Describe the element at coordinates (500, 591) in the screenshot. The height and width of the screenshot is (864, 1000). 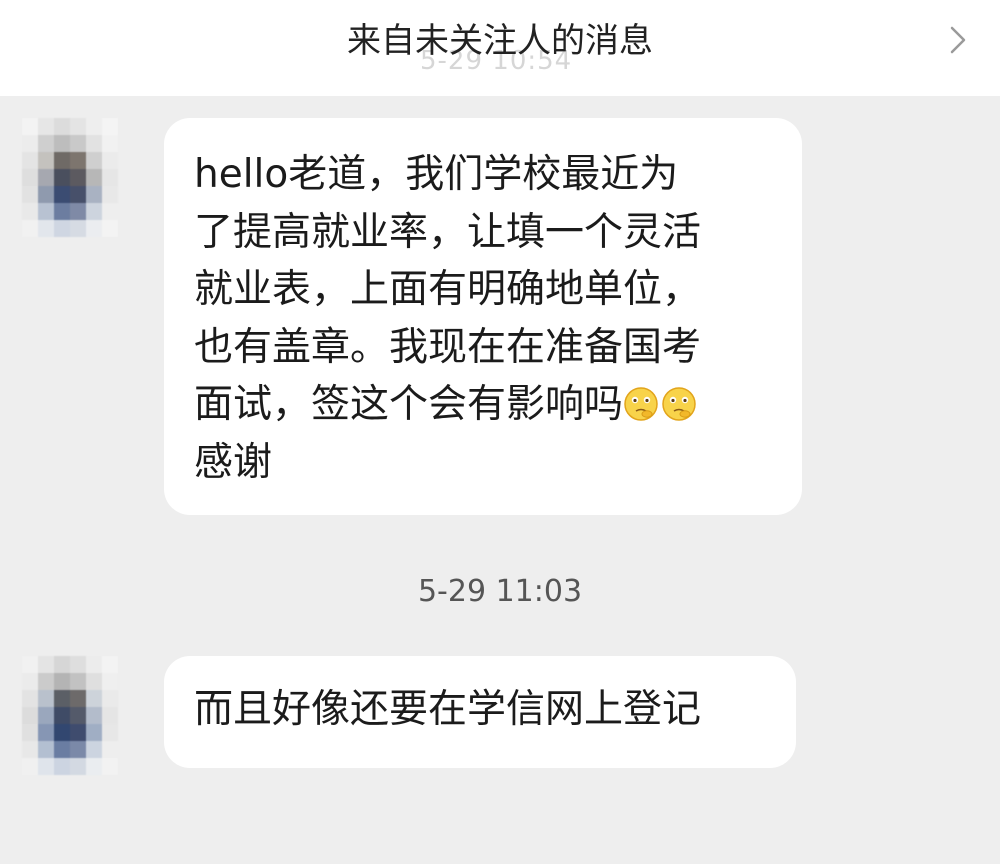
I see `message-timestamp: 5-29 11:03` at that location.